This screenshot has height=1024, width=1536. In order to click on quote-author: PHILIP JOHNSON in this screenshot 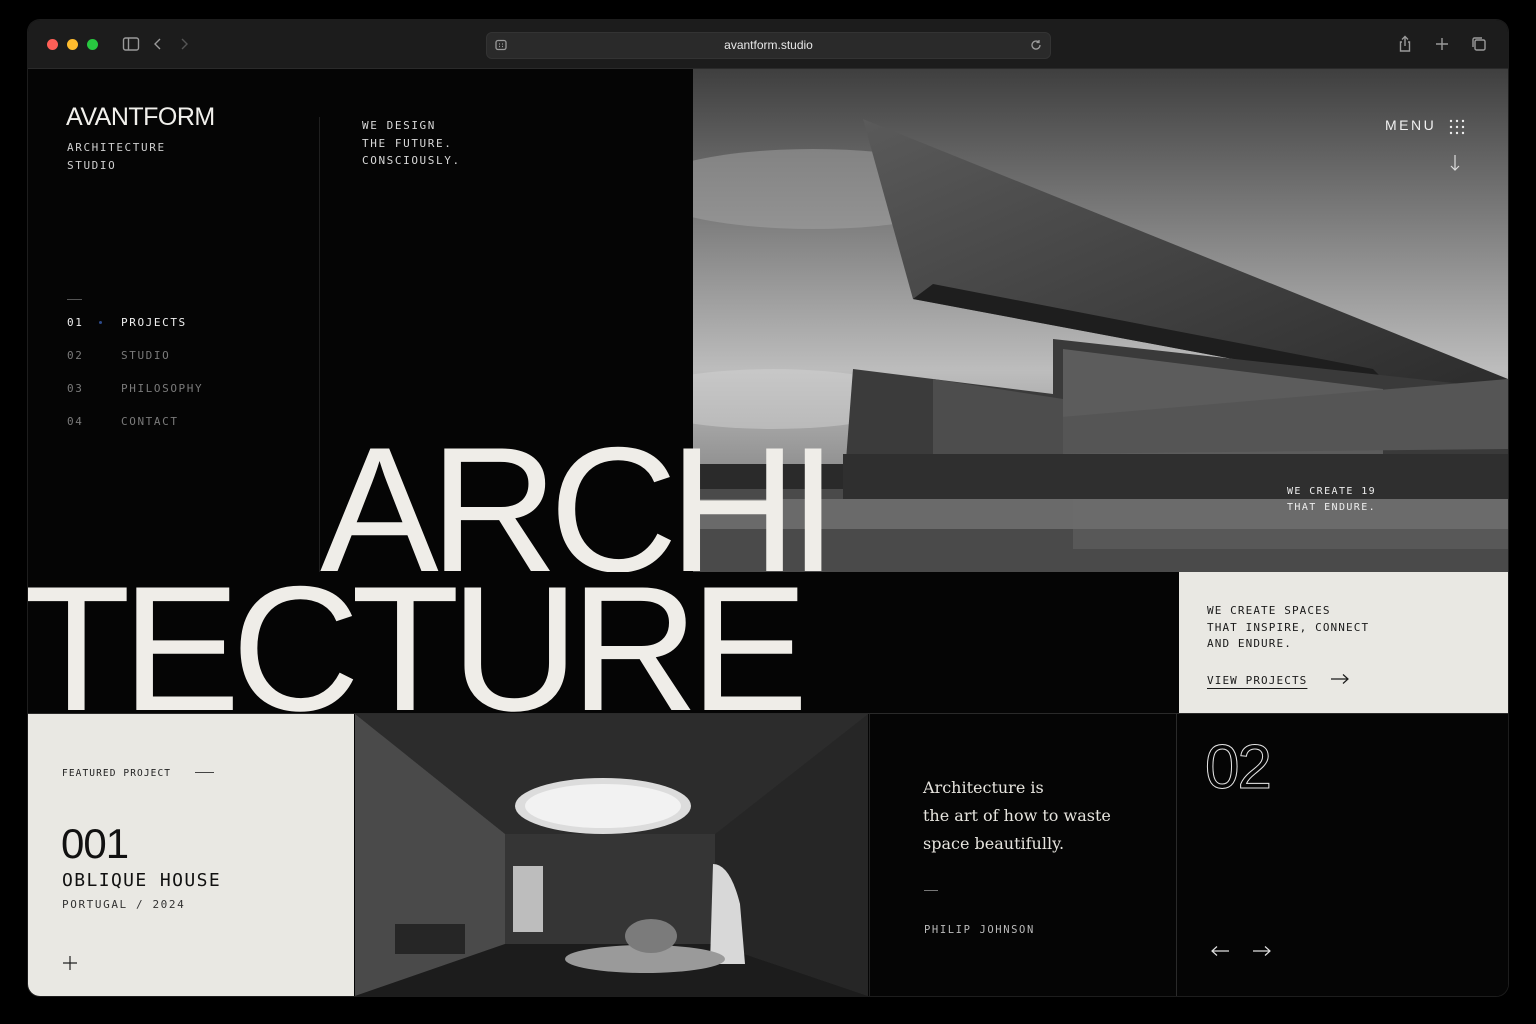, I will do `click(979, 930)`.